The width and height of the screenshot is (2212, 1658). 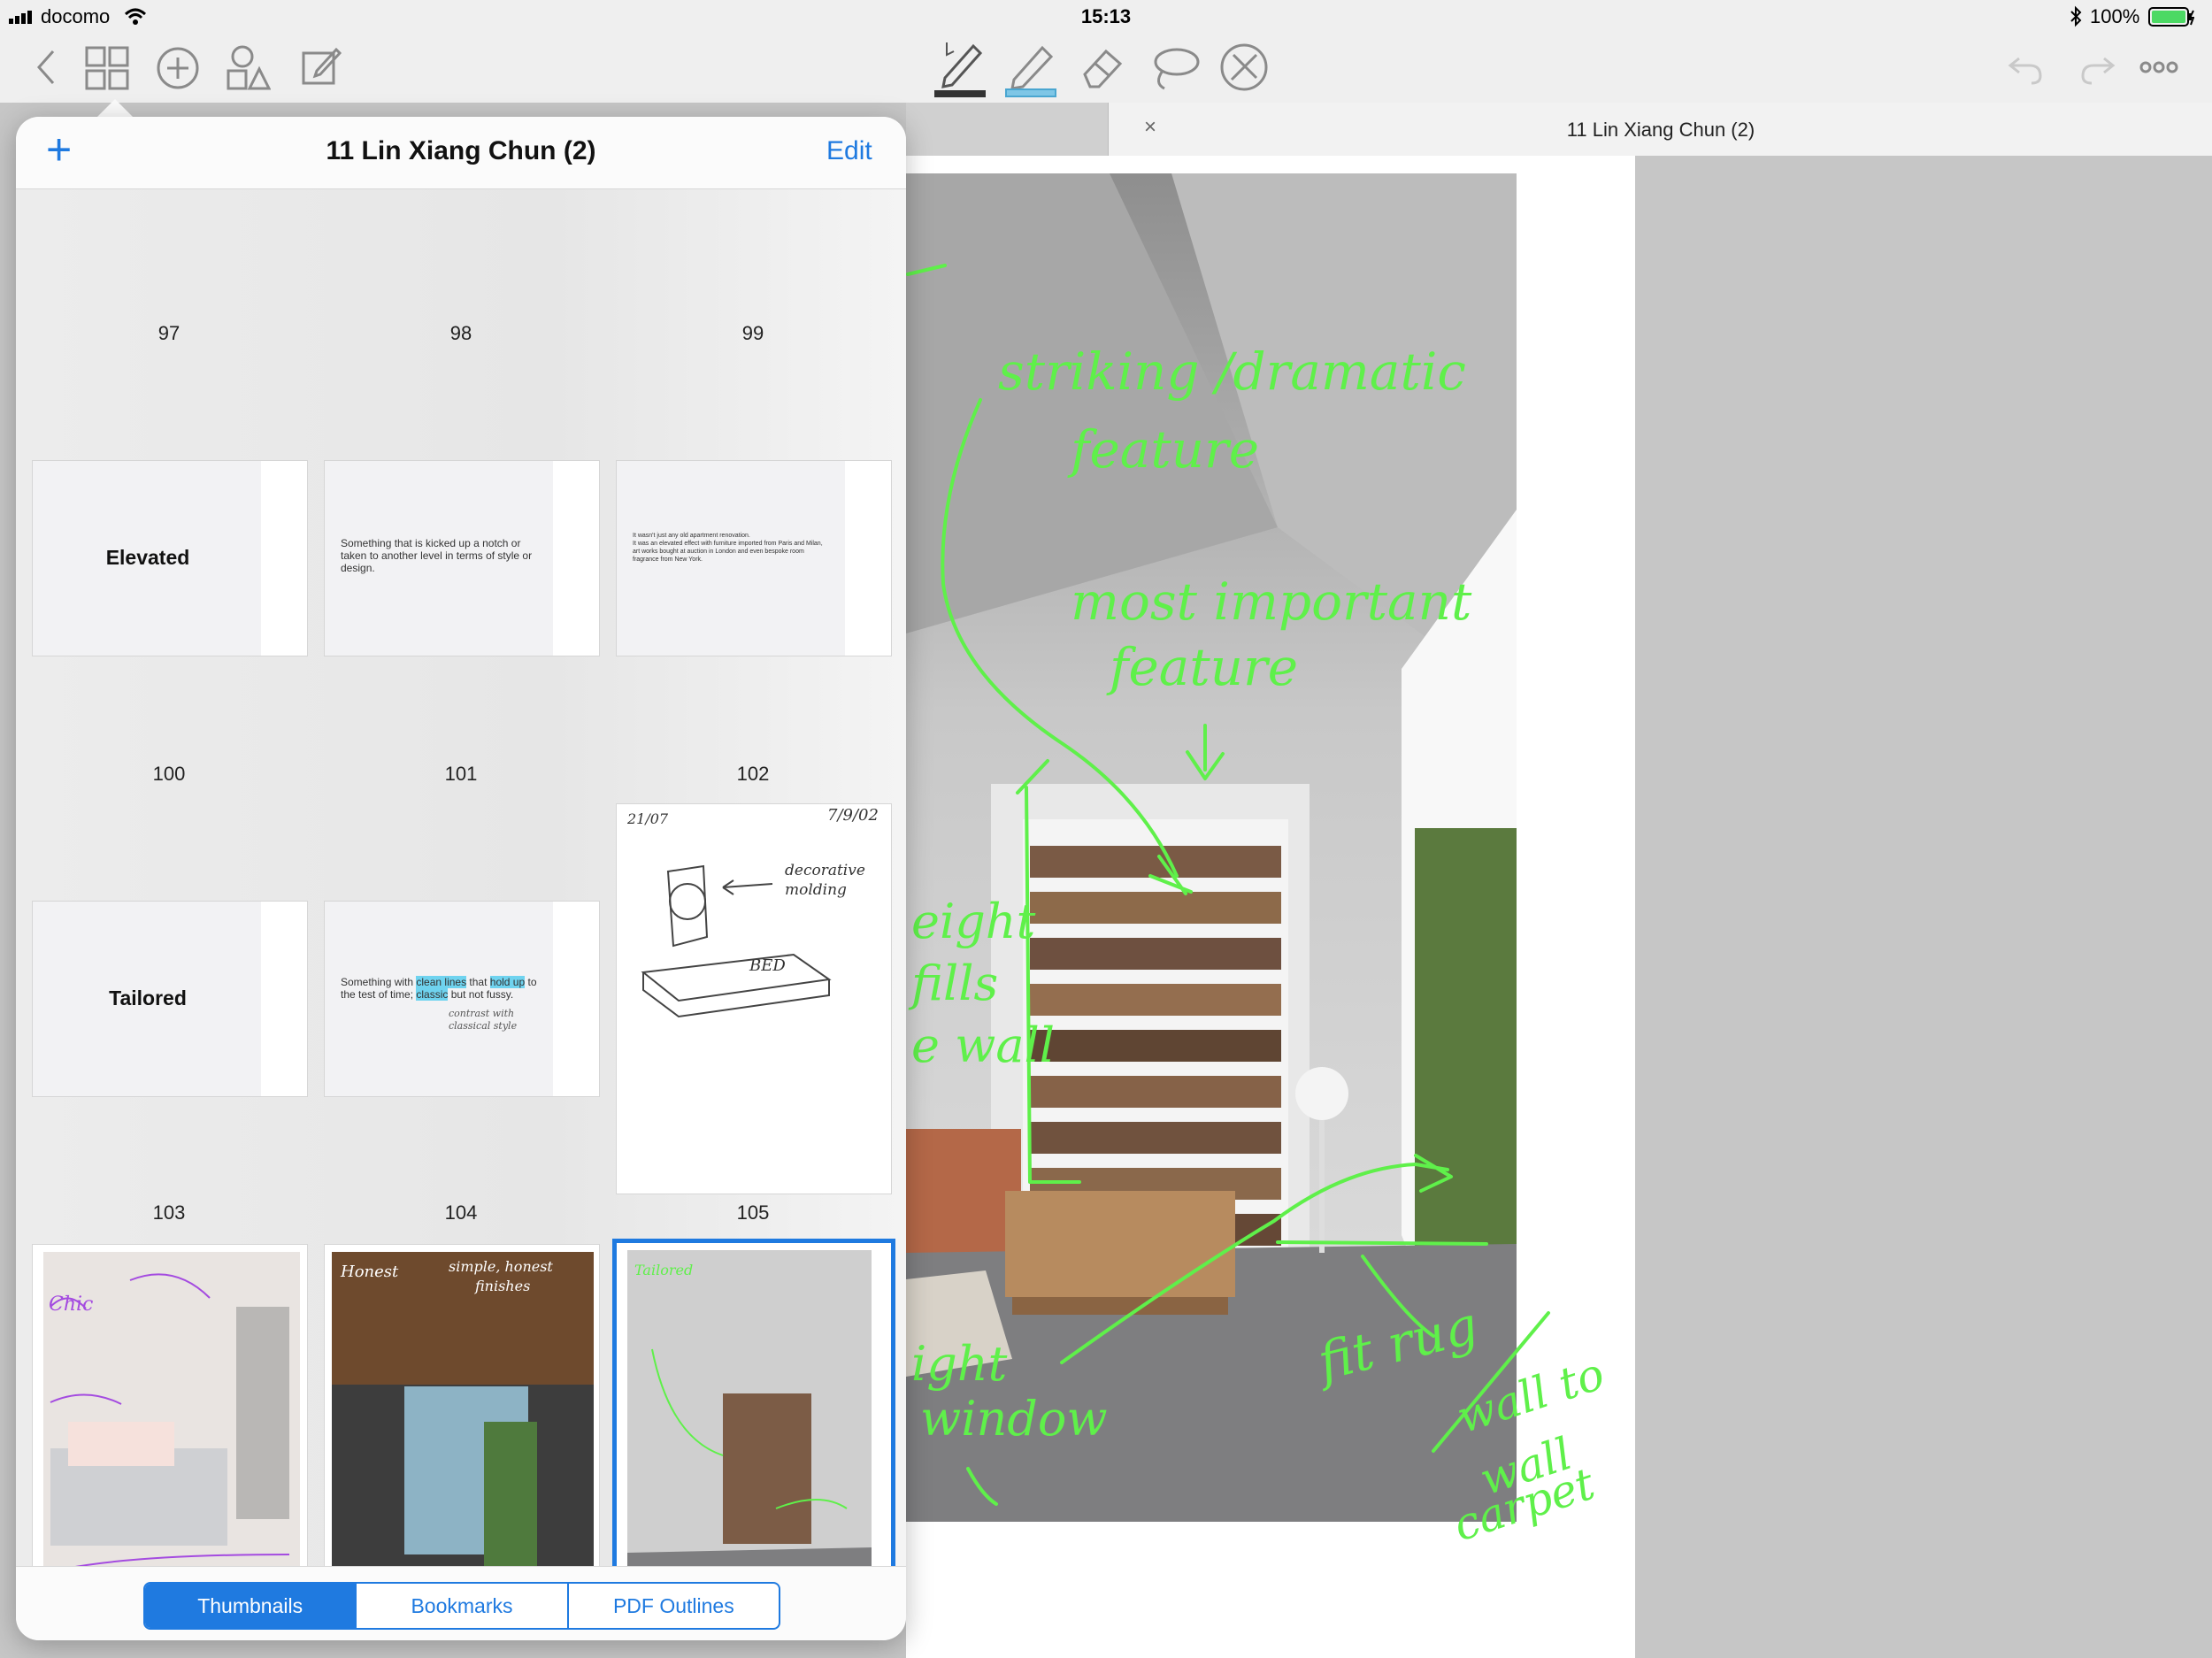 What do you see at coordinates (1244, 69) in the screenshot?
I see `laser-pointer-icon` at bounding box center [1244, 69].